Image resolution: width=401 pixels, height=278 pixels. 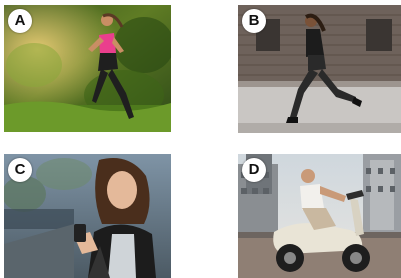 What do you see at coordinates (254, 170) in the screenshot?
I see `panel-label: D` at bounding box center [254, 170].